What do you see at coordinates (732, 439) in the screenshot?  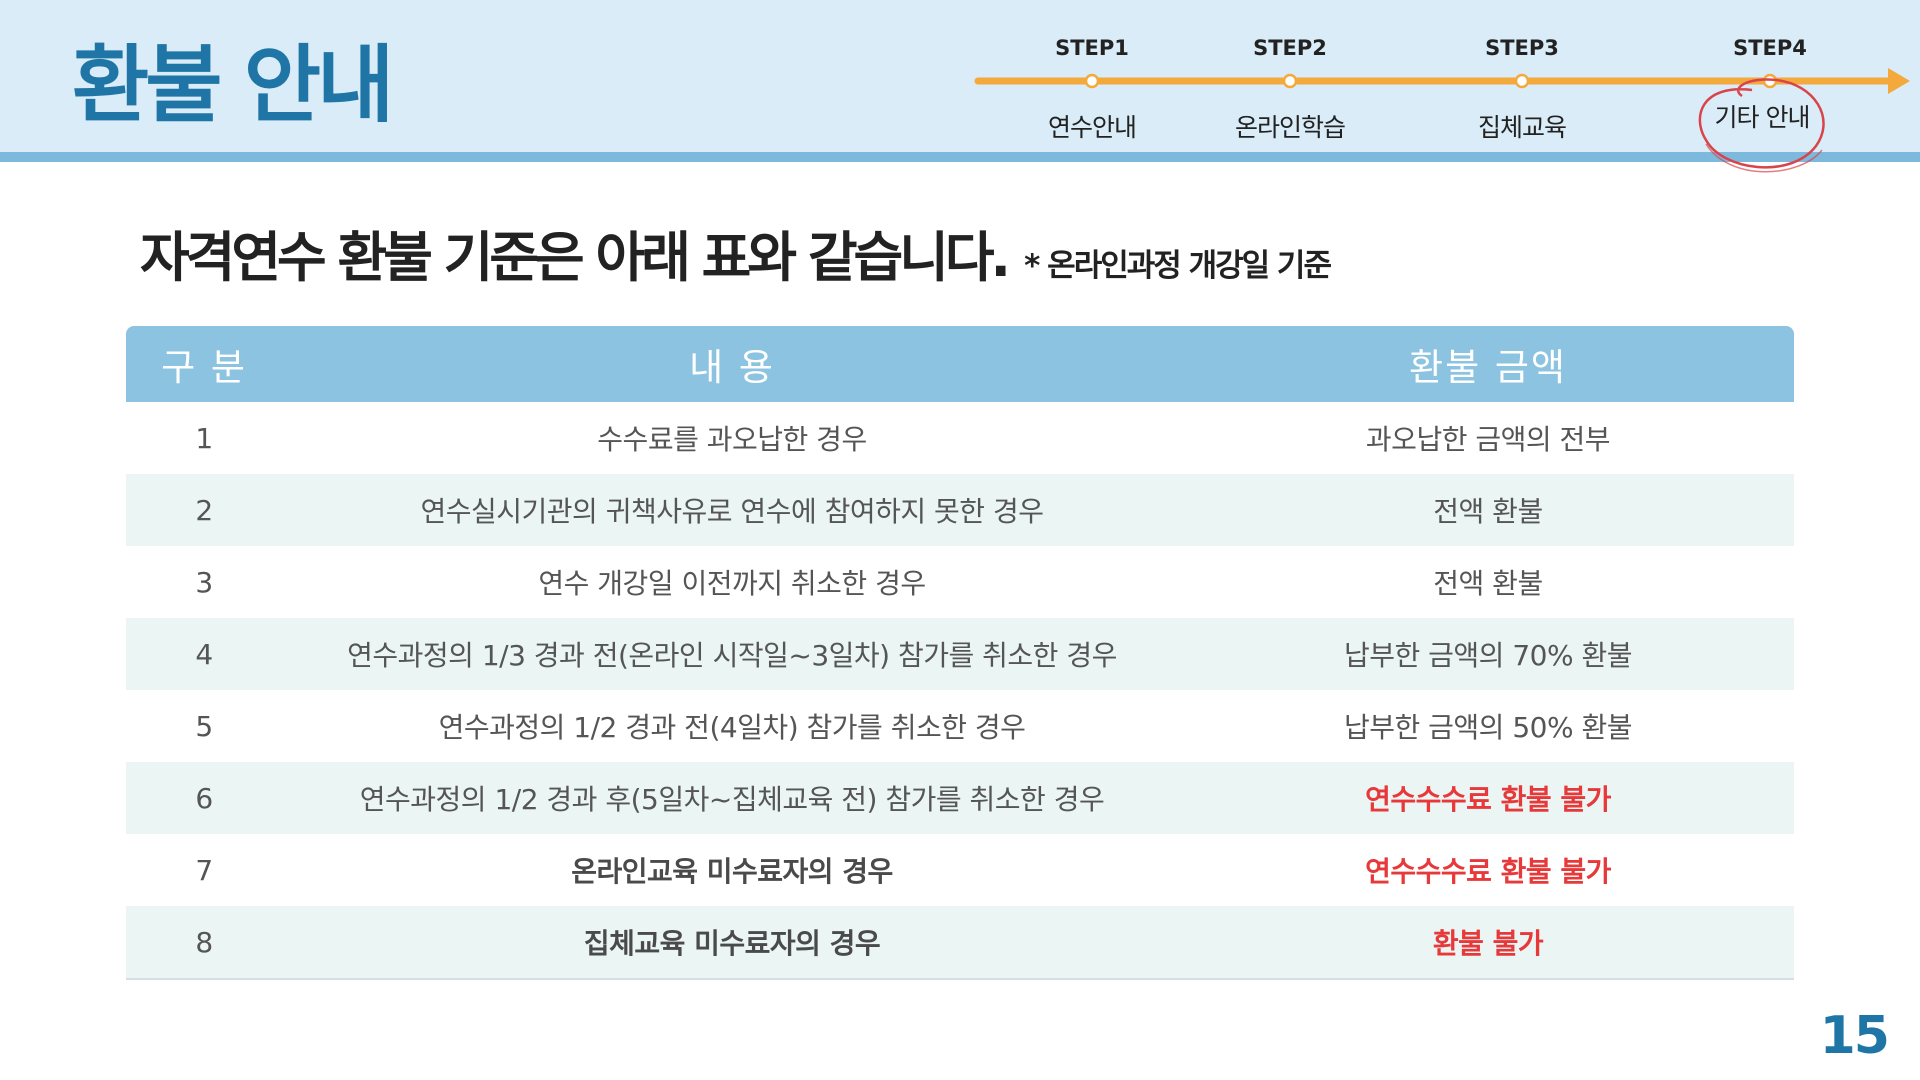 I see `row-content: 수수료를 과오납한 경우` at bounding box center [732, 439].